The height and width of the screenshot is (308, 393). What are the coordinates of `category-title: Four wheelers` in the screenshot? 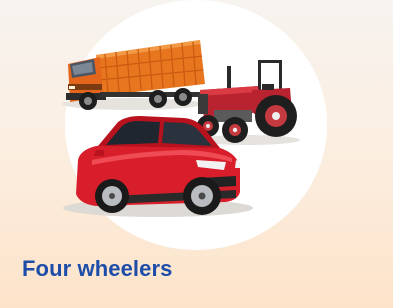 It's located at (97, 268).